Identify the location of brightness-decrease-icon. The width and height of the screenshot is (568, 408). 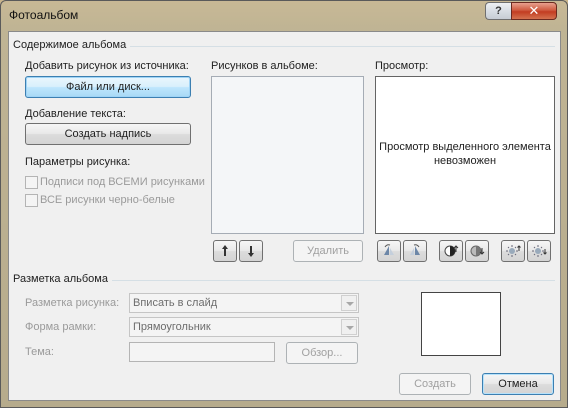
(539, 251).